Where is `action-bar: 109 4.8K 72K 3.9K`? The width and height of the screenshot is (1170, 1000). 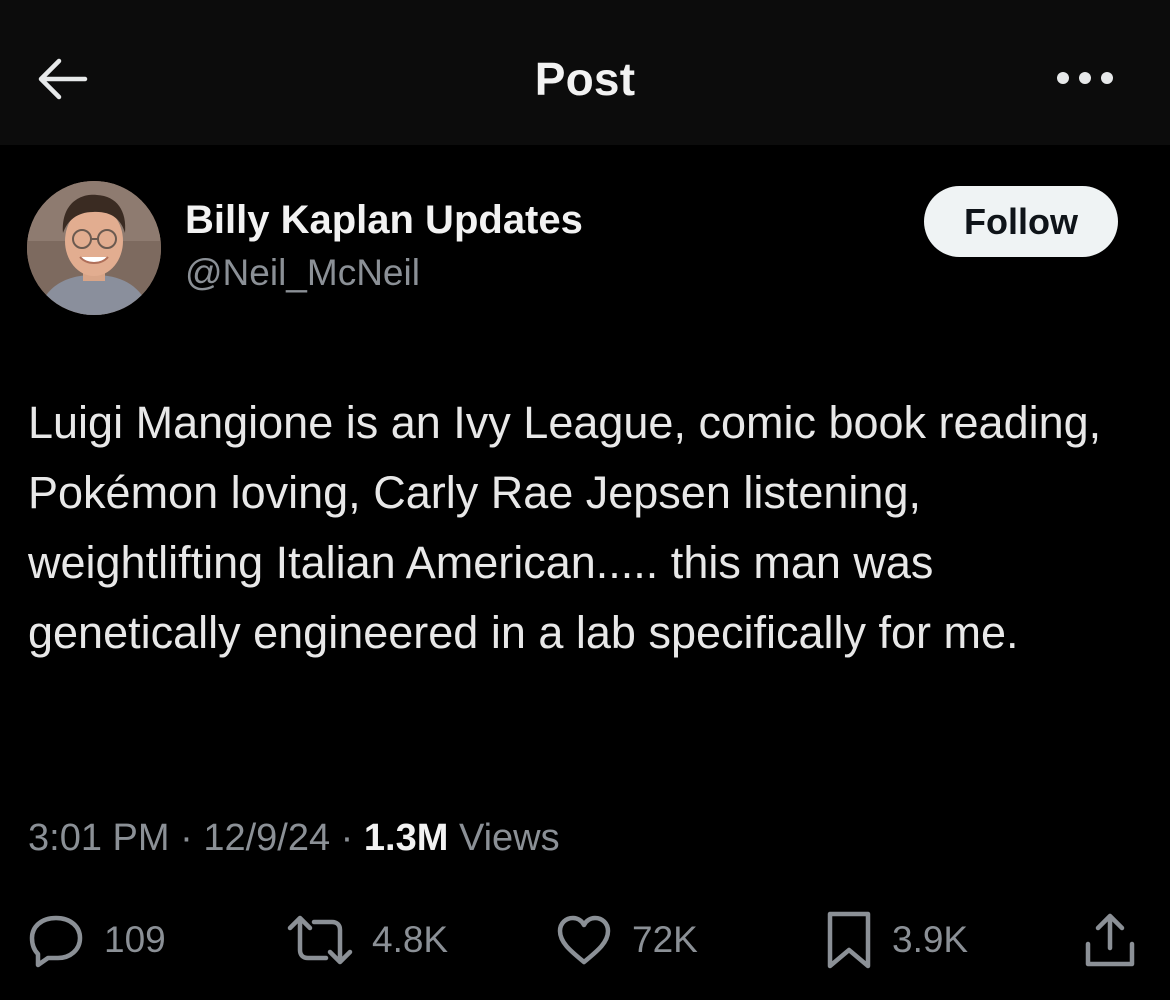
action-bar: 109 4.8K 72K 3.9K is located at coordinates (585, 940).